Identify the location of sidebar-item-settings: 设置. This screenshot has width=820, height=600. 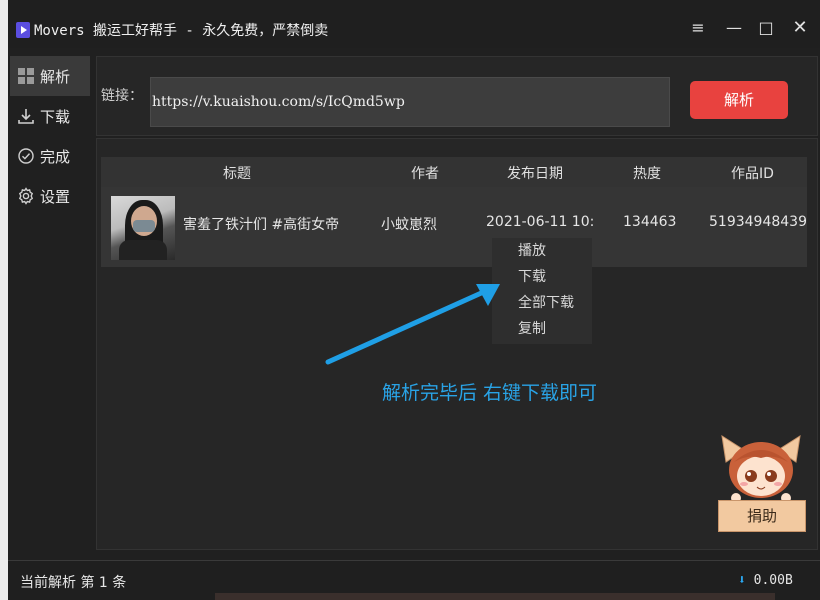
(50, 196).